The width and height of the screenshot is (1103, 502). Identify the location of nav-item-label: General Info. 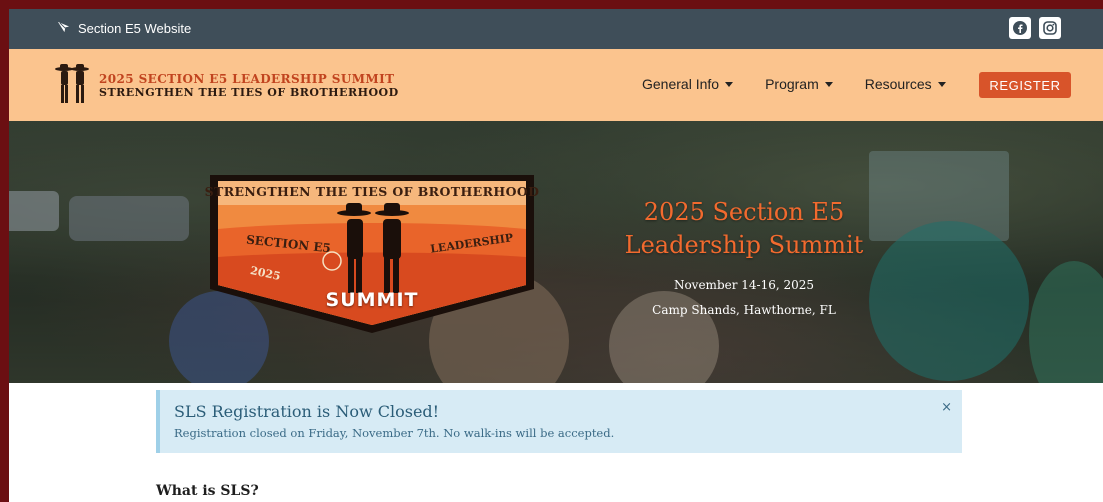
(681, 84).